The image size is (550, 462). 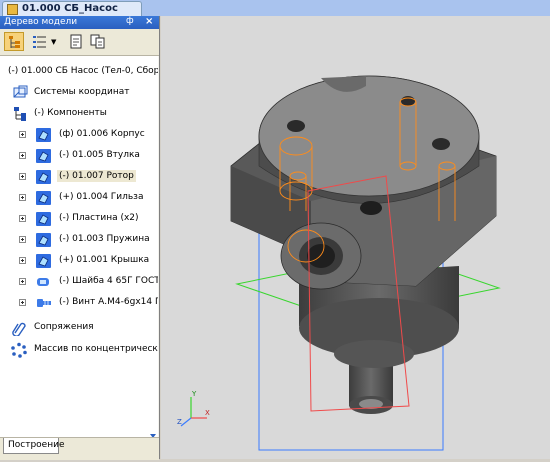 I want to click on tree-item-pattern: Массив по концентрической с, so click(x=79, y=350).